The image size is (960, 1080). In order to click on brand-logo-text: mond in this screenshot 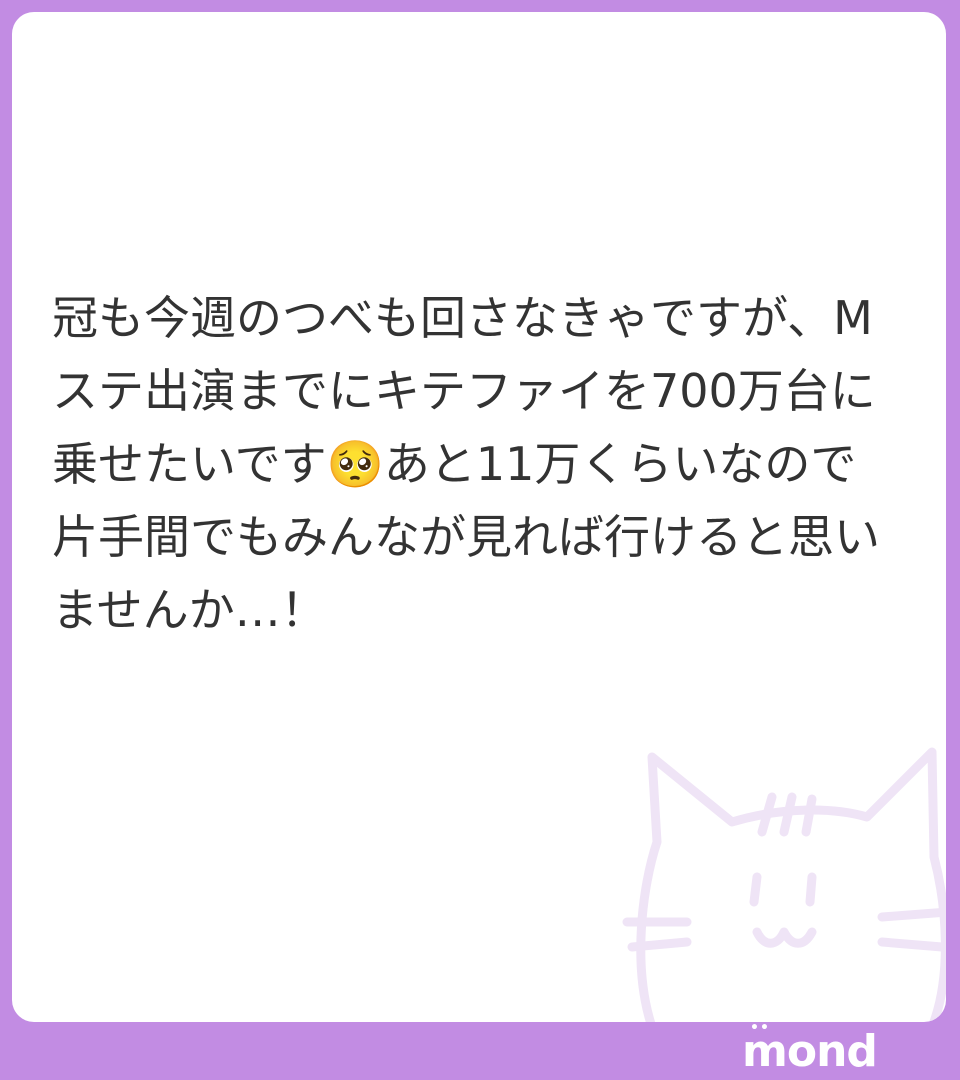, I will do `click(810, 1048)`.